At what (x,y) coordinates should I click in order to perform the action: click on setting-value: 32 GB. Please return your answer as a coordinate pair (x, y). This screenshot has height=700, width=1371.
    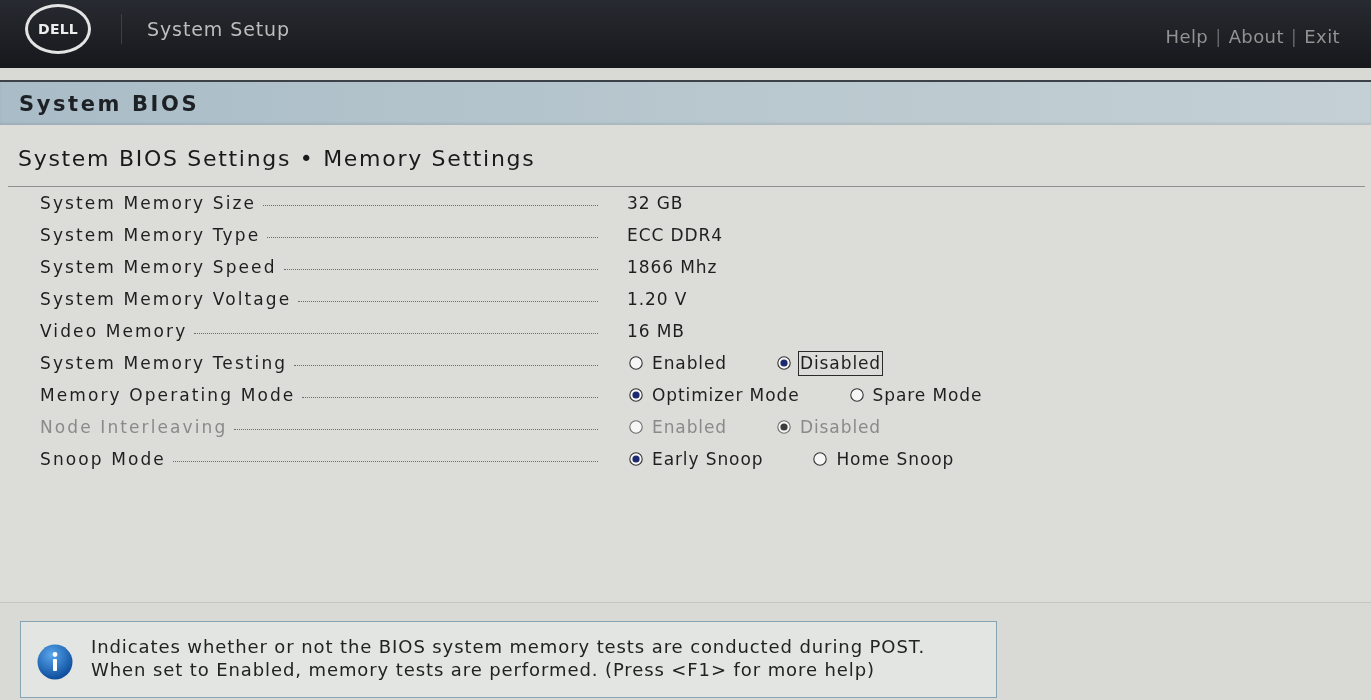
    Looking at the image, I should click on (655, 203).